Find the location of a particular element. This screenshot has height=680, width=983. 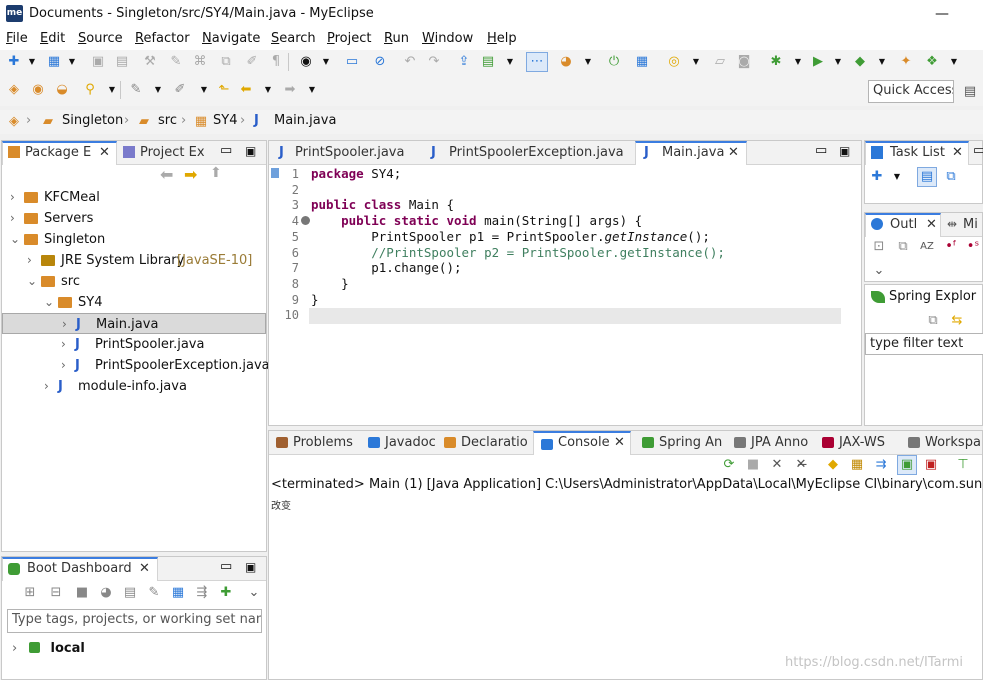

power-icon: ⏻ is located at coordinates (614, 62).